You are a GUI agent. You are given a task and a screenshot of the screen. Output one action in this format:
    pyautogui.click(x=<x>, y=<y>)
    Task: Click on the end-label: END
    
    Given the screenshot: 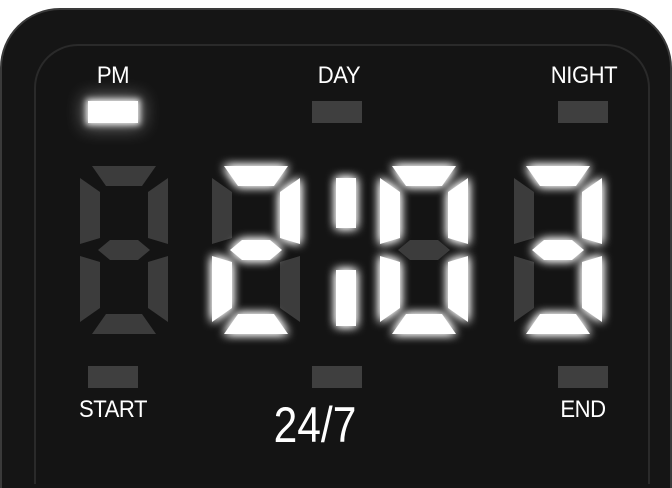 What is the action you would take?
    pyautogui.click(x=583, y=409)
    